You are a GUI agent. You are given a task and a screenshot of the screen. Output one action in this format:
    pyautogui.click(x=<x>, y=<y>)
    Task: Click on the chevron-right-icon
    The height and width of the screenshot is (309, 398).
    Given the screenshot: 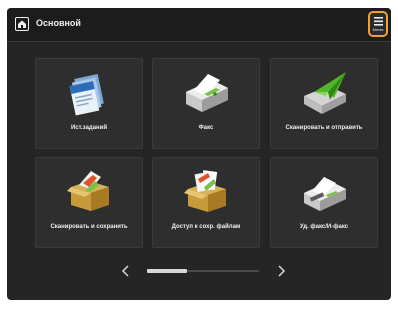 What is the action you would take?
    pyautogui.click(x=281, y=271)
    